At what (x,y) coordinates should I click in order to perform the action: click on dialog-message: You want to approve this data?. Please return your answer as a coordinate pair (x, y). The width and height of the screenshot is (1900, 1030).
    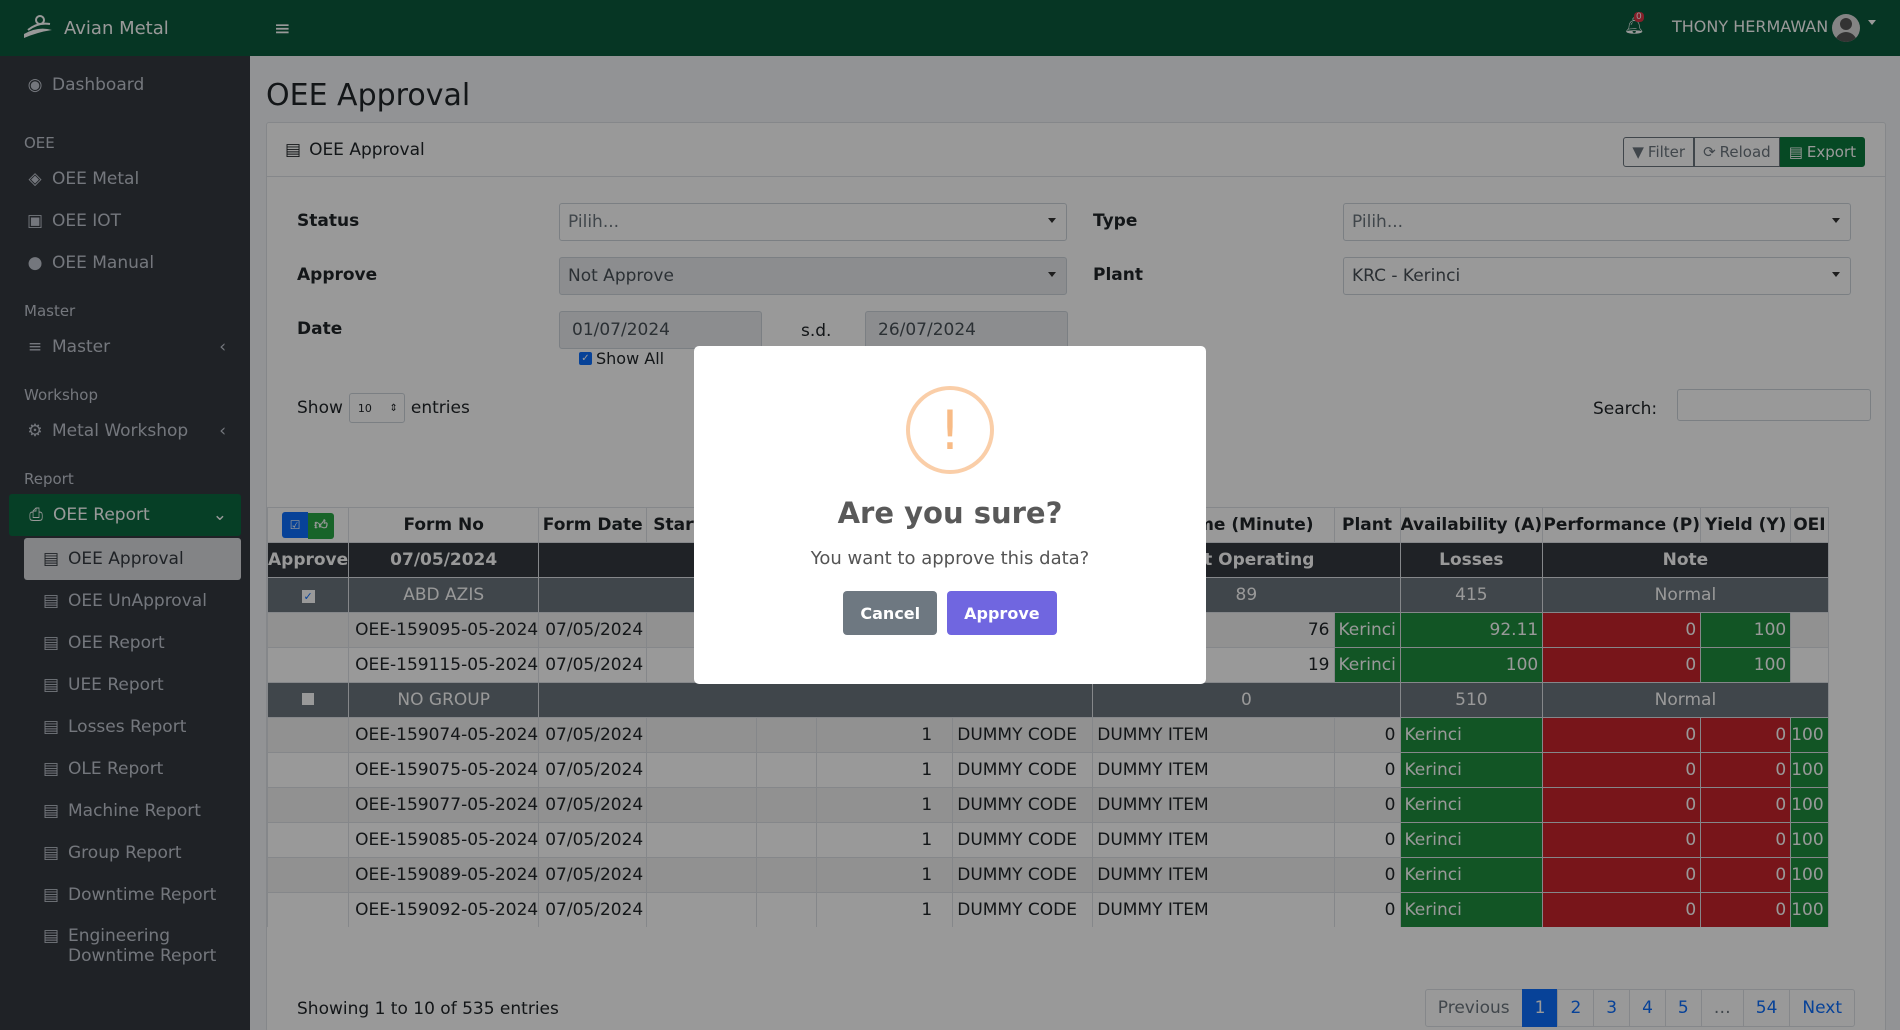
    Looking at the image, I should click on (950, 558).